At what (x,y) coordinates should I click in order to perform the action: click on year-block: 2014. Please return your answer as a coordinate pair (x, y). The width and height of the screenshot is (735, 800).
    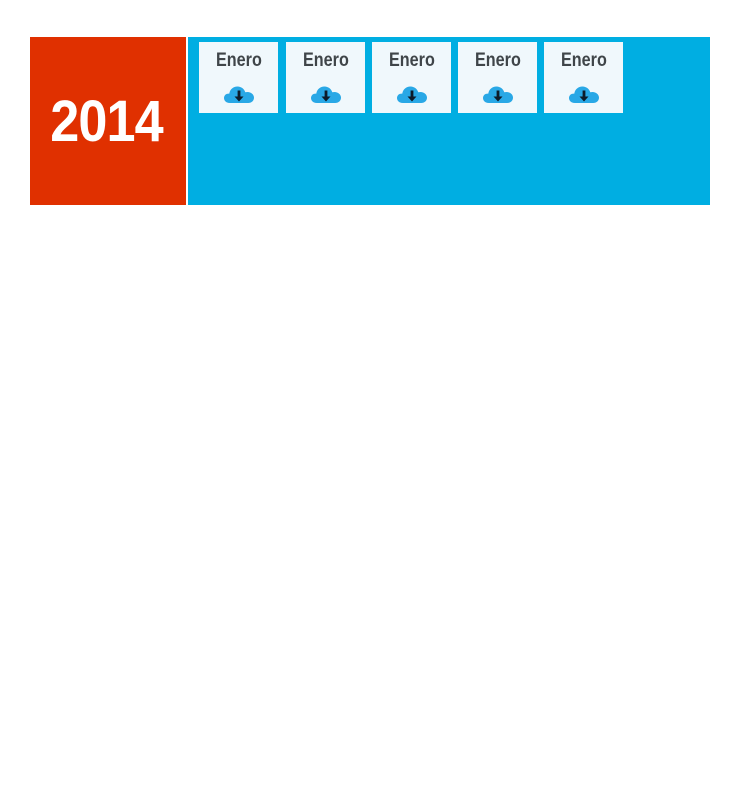
    Looking at the image, I should click on (108, 121).